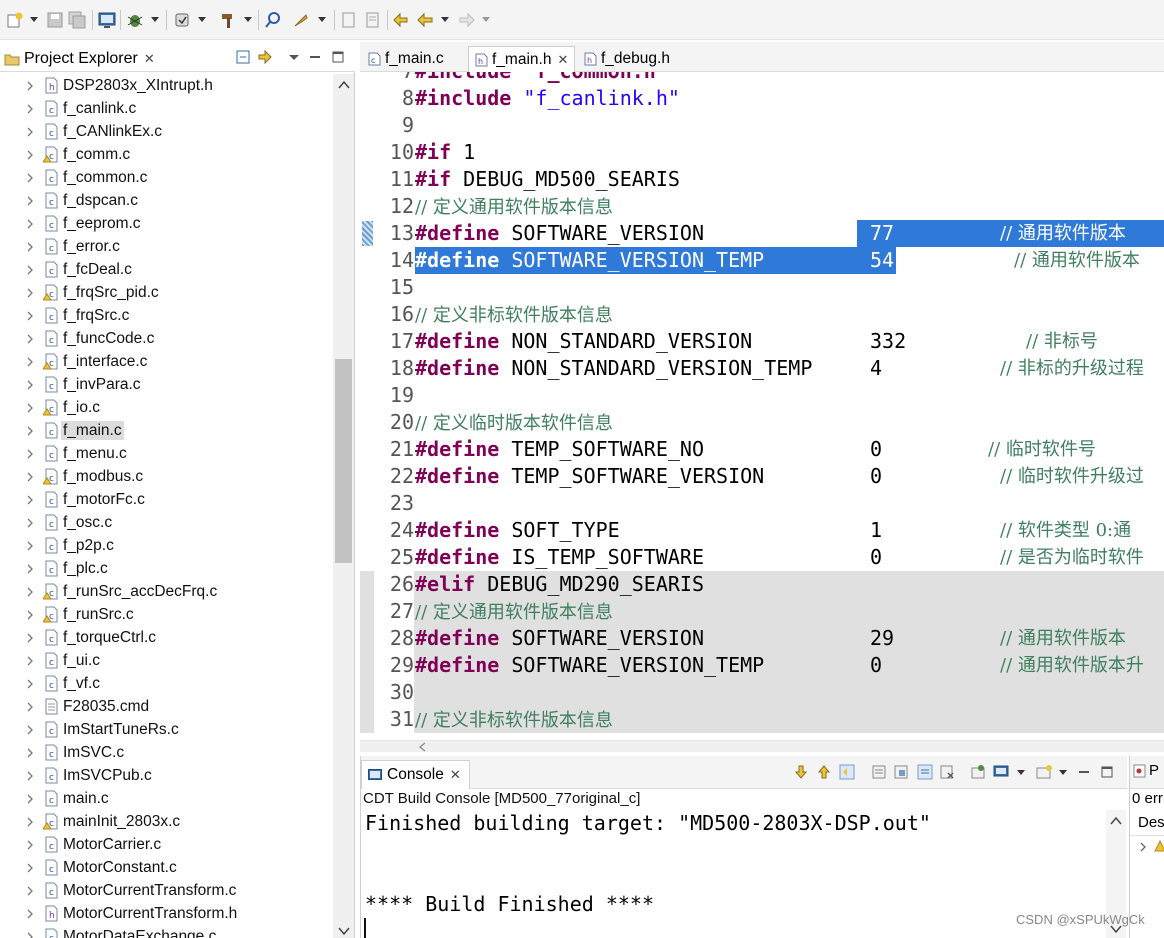  I want to click on code-line: 11 #if DEBUG_MD500_SEARIS, so click(762, 179).